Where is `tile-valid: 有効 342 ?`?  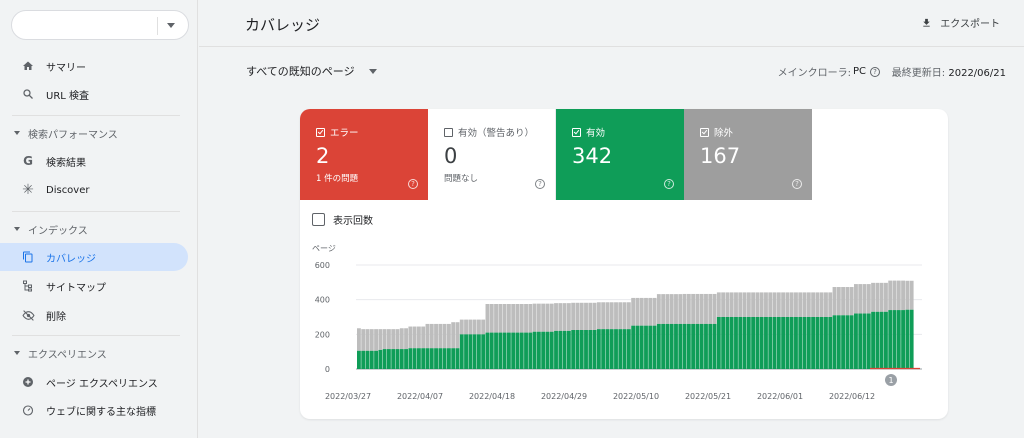
tile-valid: 有効 342 ? is located at coordinates (620, 154).